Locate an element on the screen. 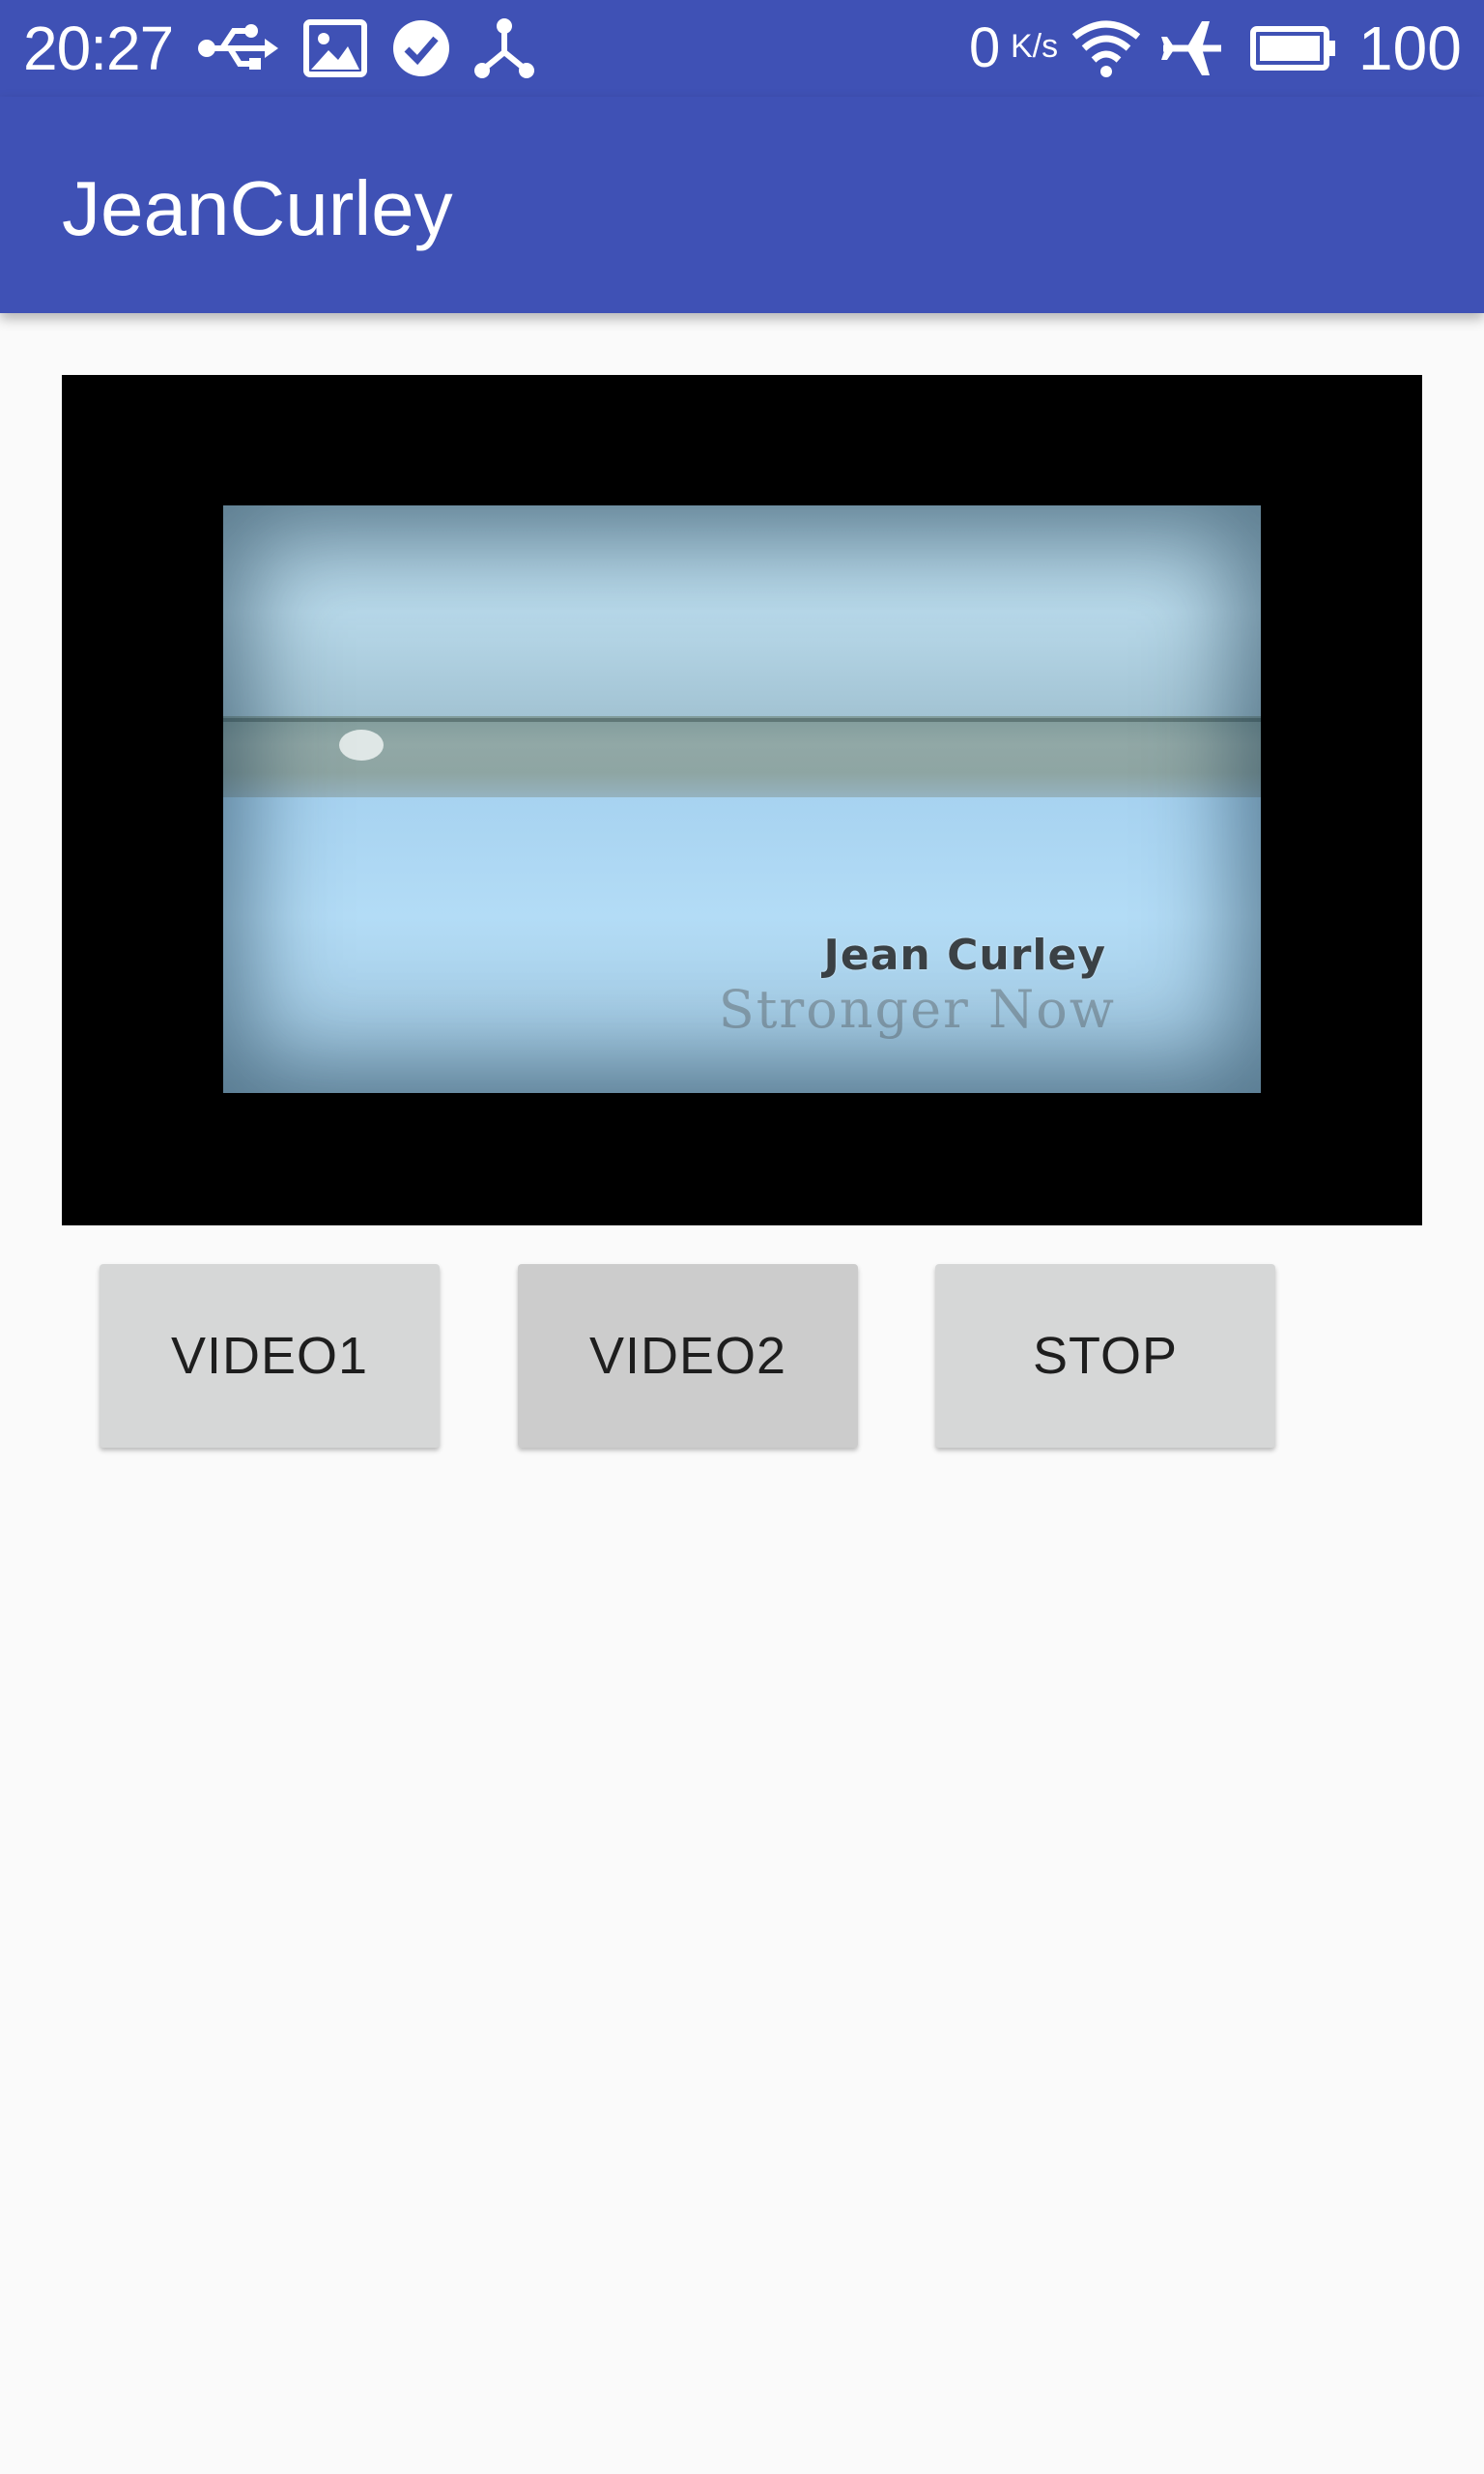  net-speed-value: 0 is located at coordinates (985, 48).